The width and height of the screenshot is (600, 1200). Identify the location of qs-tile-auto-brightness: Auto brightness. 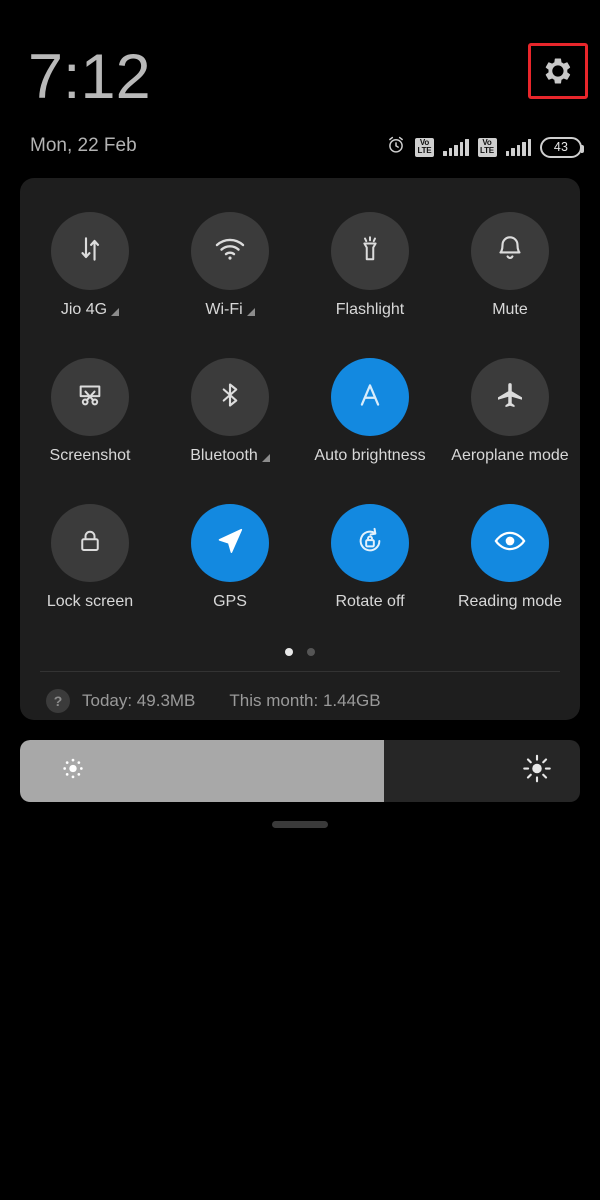
(370, 397).